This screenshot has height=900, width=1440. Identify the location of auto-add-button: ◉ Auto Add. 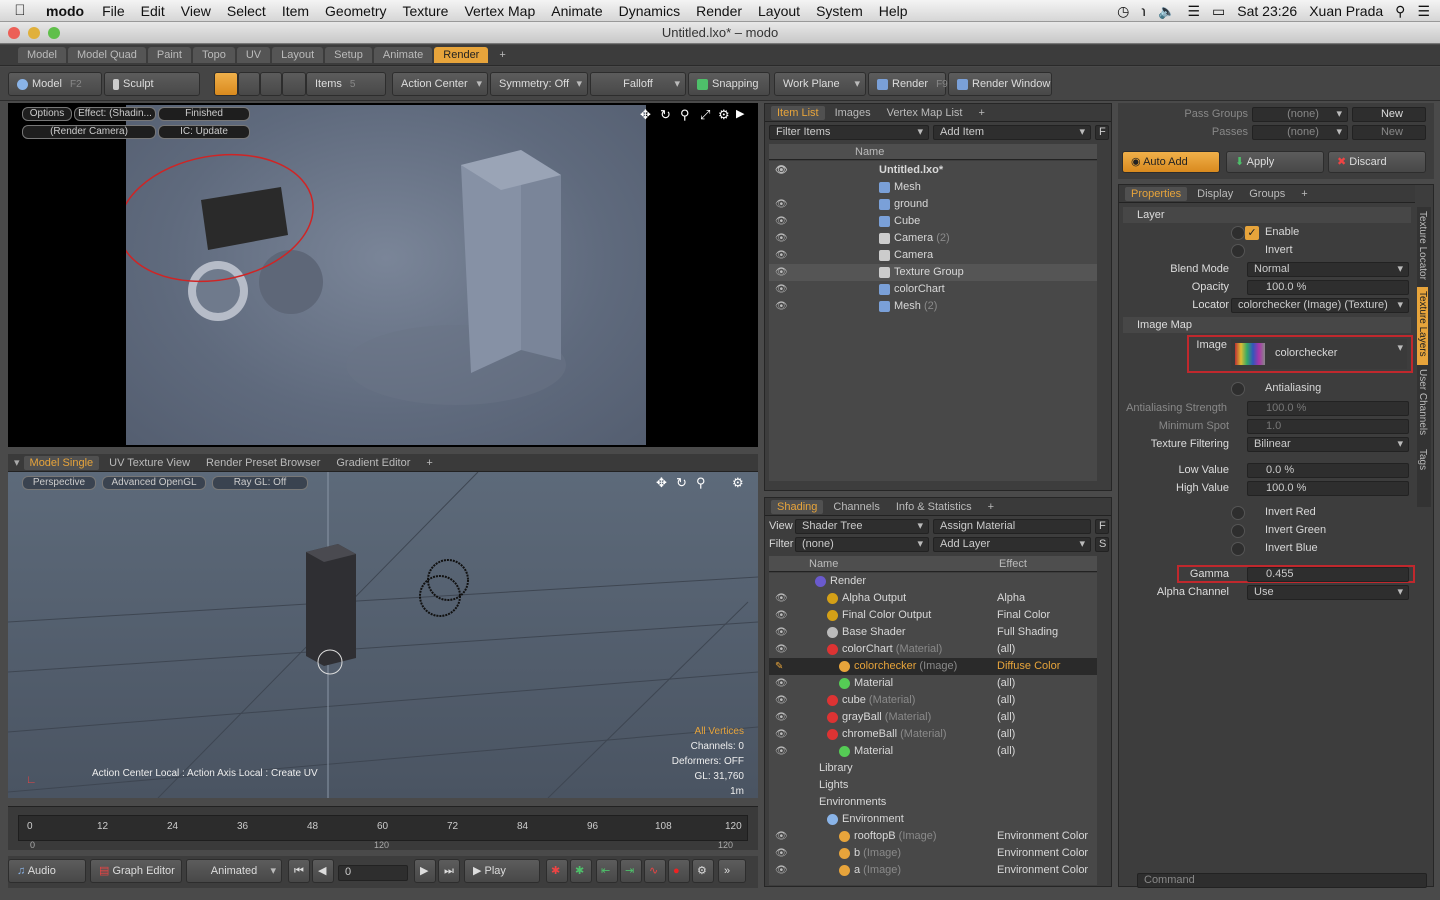
(1171, 162).